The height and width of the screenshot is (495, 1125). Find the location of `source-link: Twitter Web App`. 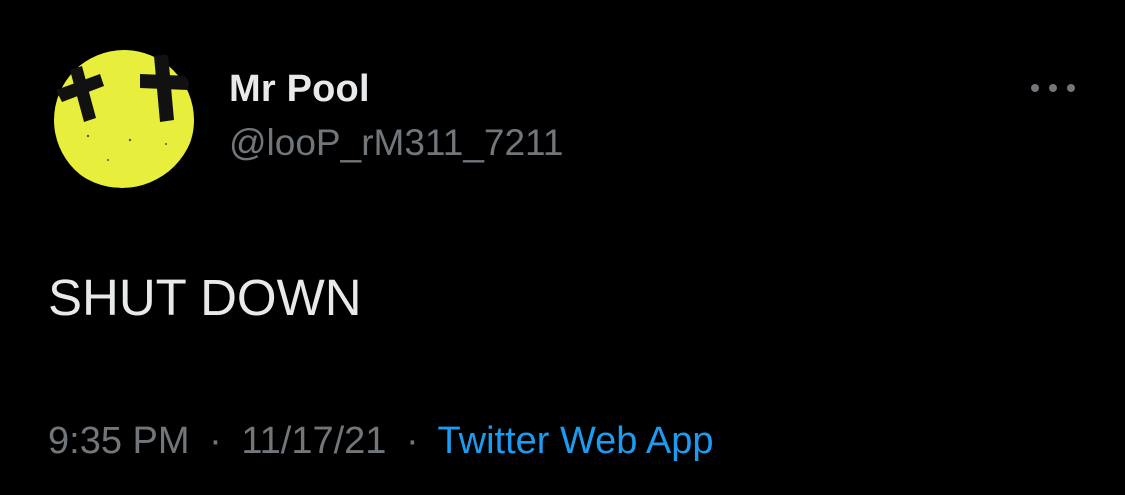

source-link: Twitter Web App is located at coordinates (576, 441).